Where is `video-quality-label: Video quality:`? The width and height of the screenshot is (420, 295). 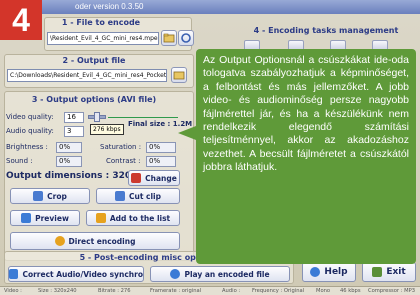 video-quality-label: Video quality: is located at coordinates (30, 117).